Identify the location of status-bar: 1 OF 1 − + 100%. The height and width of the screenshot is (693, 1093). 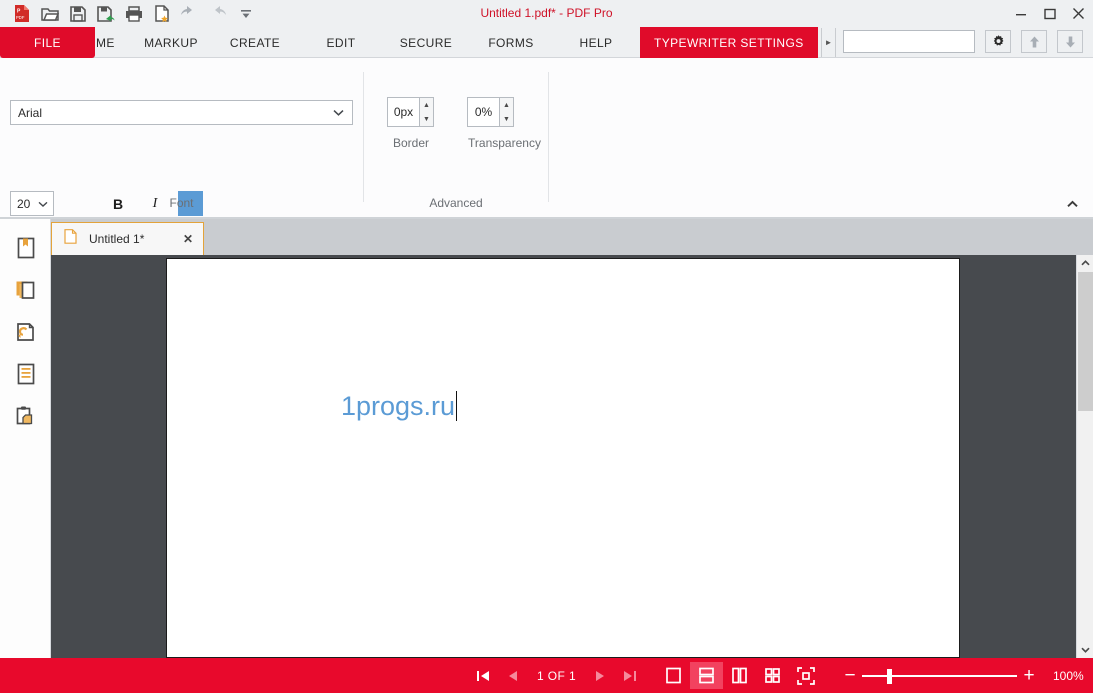
(546, 675).